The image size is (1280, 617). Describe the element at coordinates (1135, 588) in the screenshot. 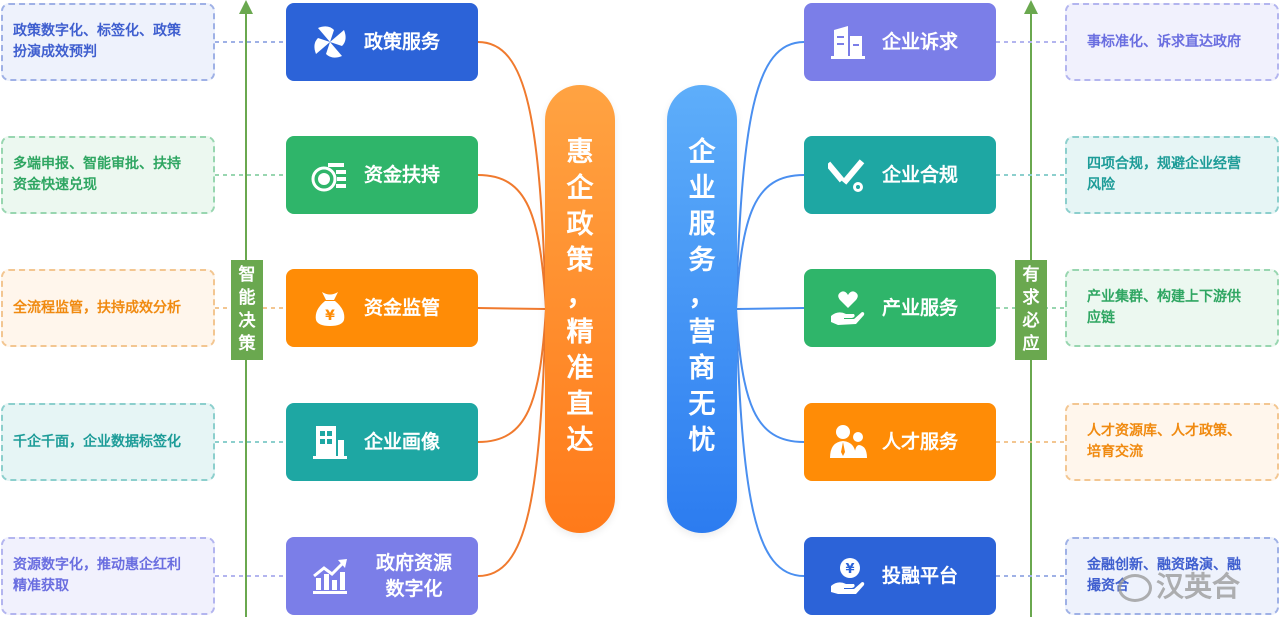

I see `weibo-icon` at that location.